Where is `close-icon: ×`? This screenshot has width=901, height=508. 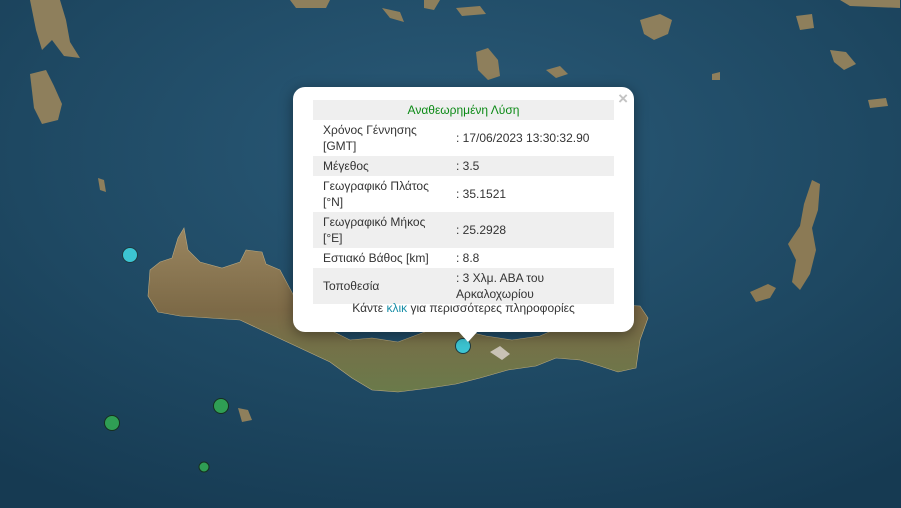
close-icon: × is located at coordinates (623, 99).